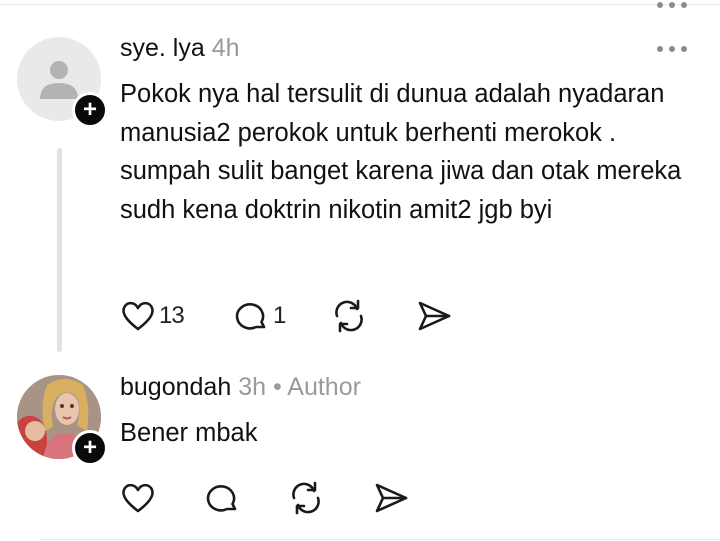 The image size is (720, 541). I want to click on reply-button, so click(223, 498).